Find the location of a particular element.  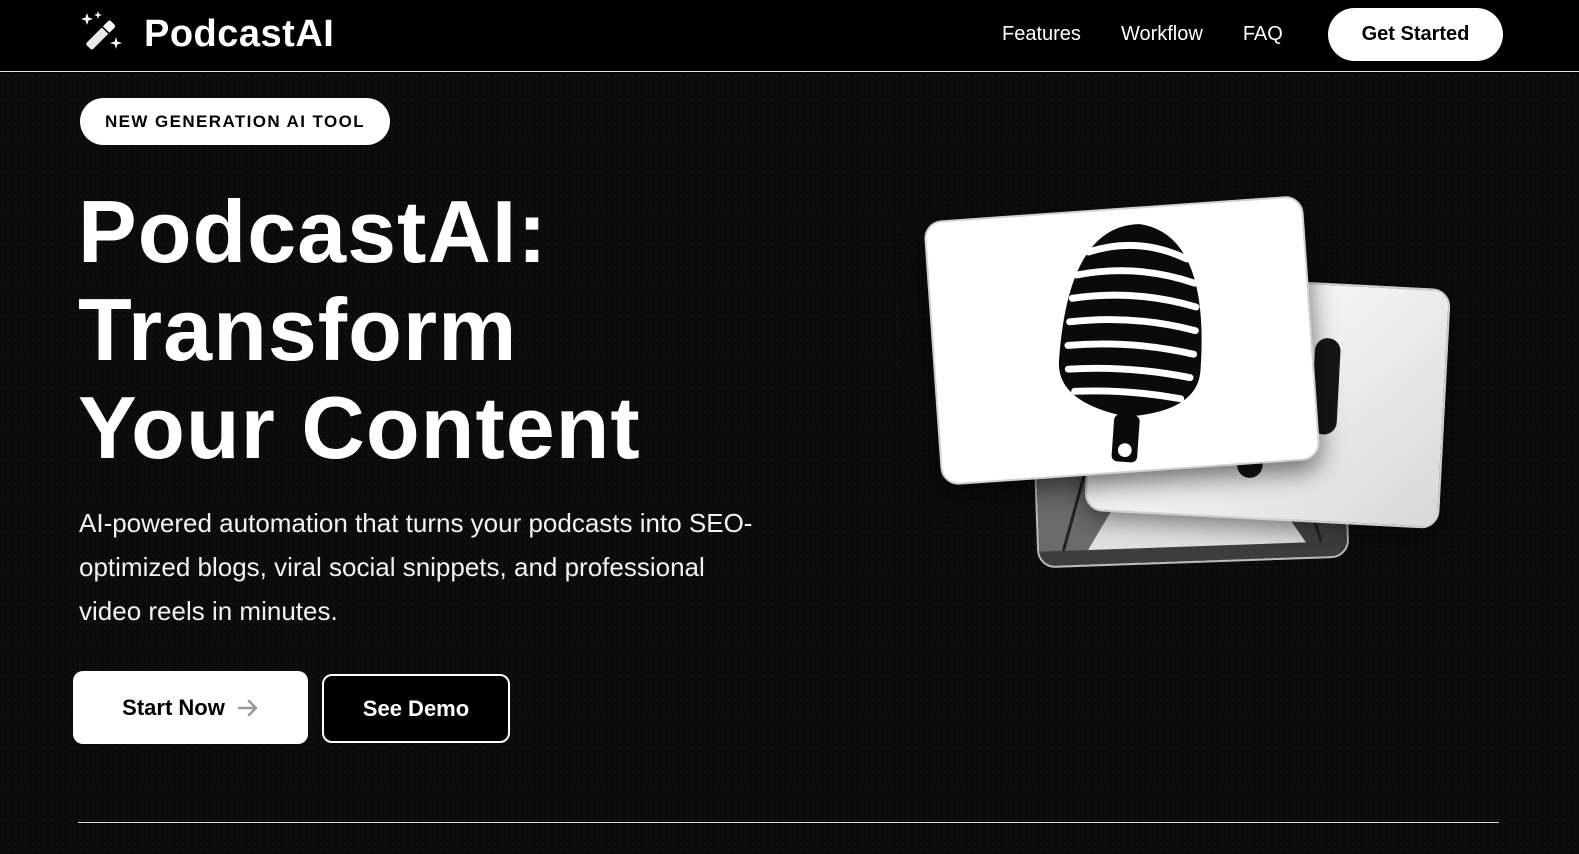

nav-link-workflow: Workflow is located at coordinates (1162, 34).